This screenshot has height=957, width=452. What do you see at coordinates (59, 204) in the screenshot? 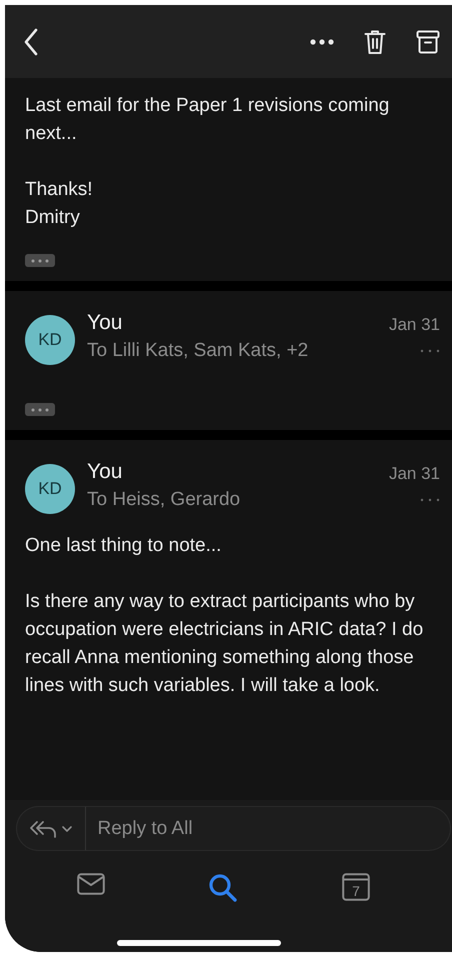
I see `message-text: Thanks! Dmitry` at bounding box center [59, 204].